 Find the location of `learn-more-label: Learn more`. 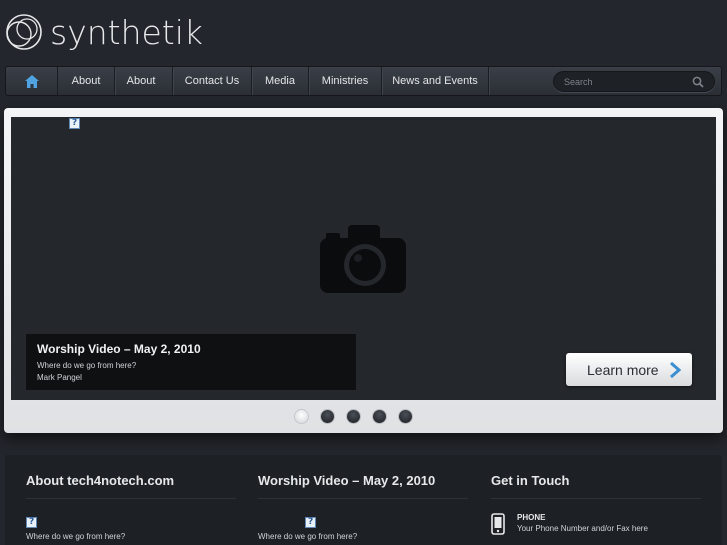

learn-more-label: Learn more is located at coordinates (623, 369).